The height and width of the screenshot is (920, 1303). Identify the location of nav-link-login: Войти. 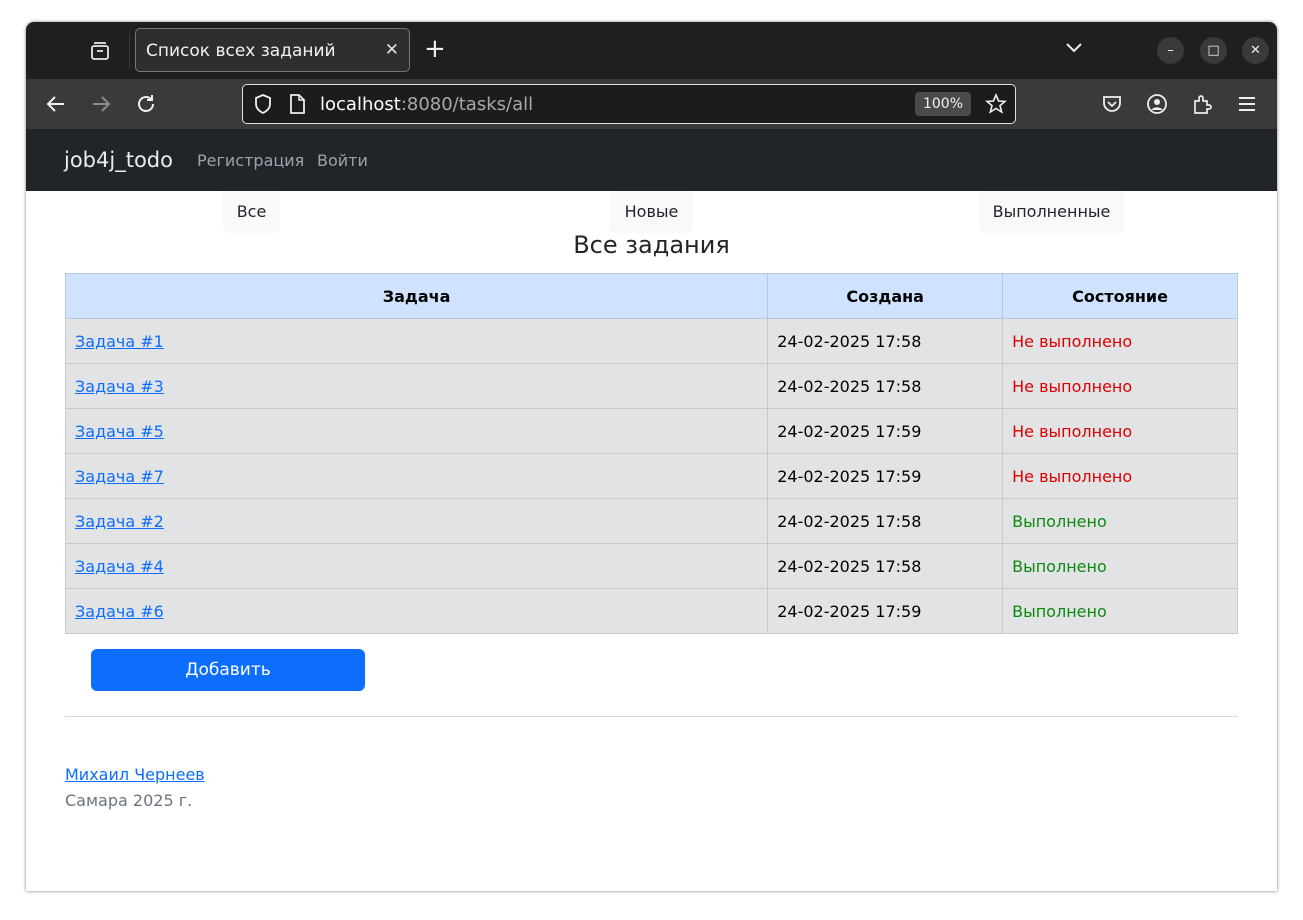
(342, 160).